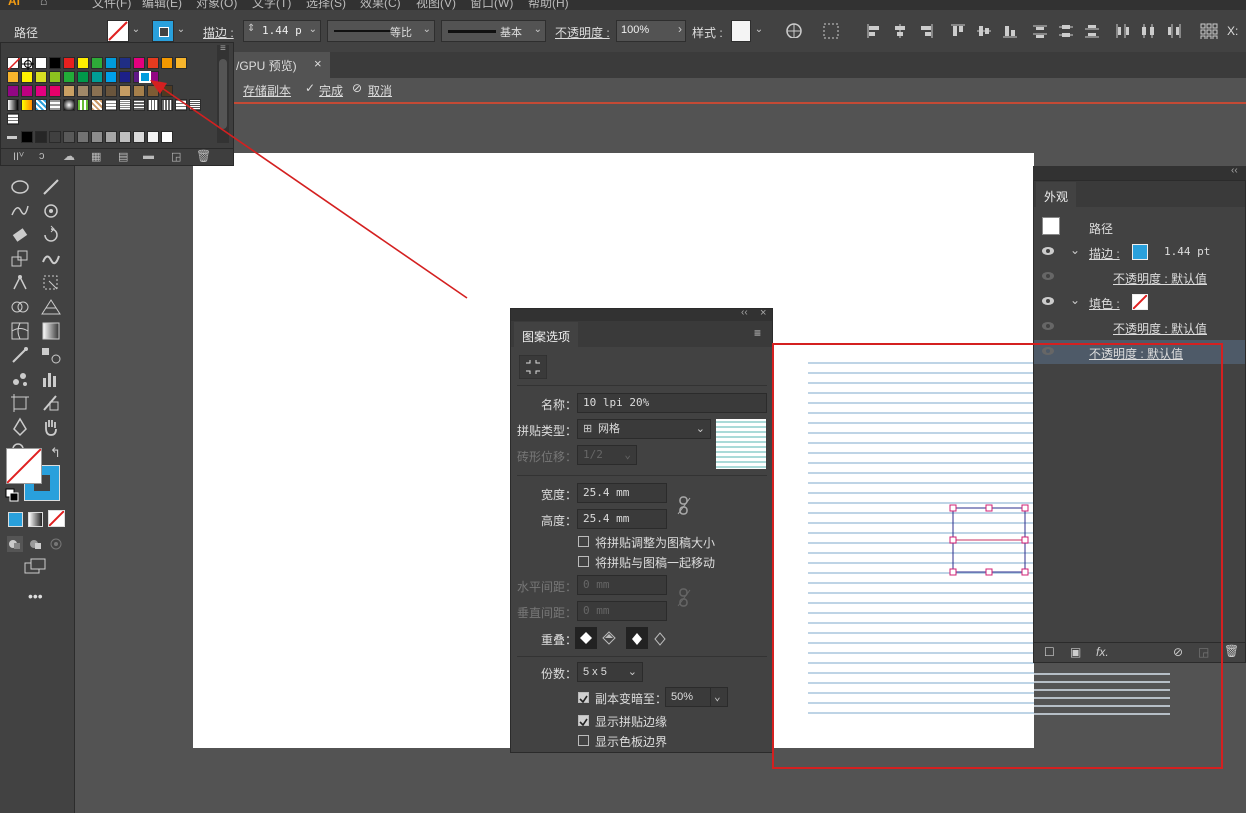  Describe the element at coordinates (1139, 302) in the screenshot. I see `appearance-fill-row: ⌄ 填色 :` at that location.